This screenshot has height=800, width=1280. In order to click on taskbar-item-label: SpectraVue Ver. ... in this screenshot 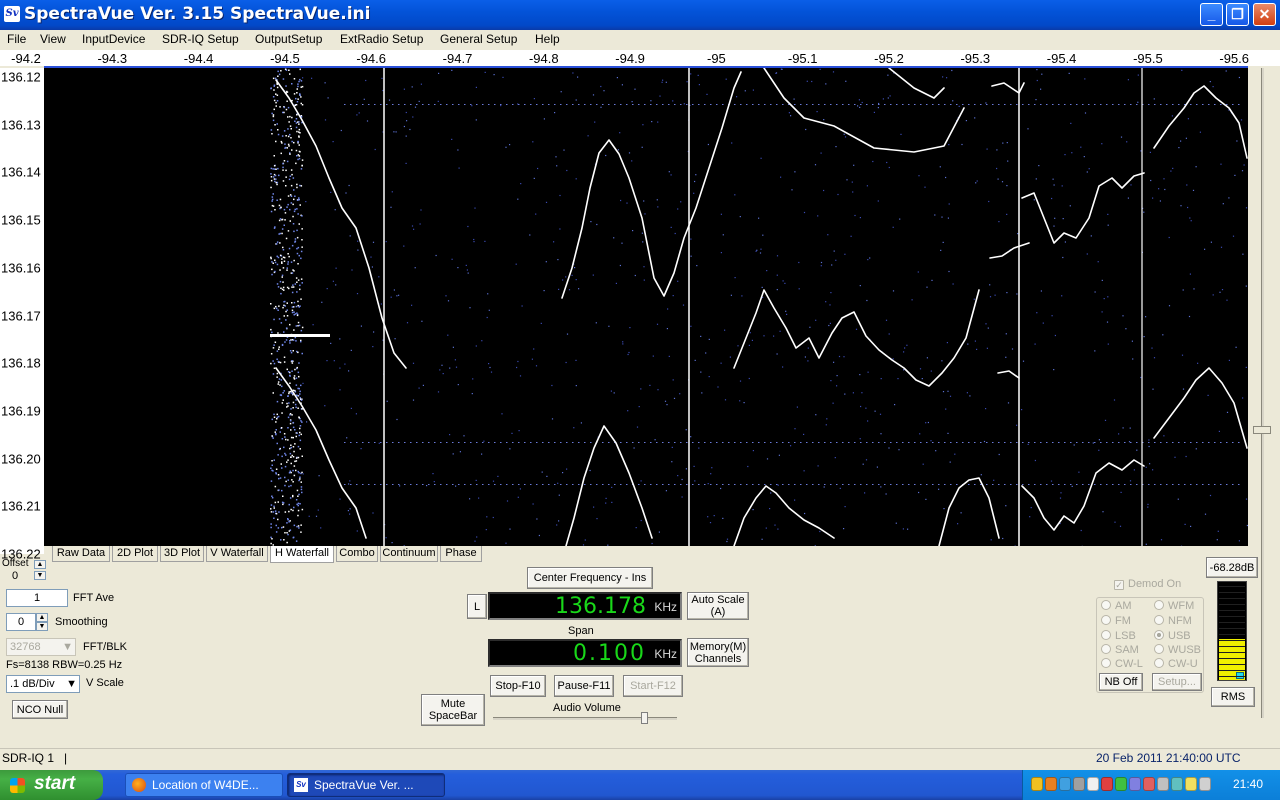, I will do `click(364, 785)`.